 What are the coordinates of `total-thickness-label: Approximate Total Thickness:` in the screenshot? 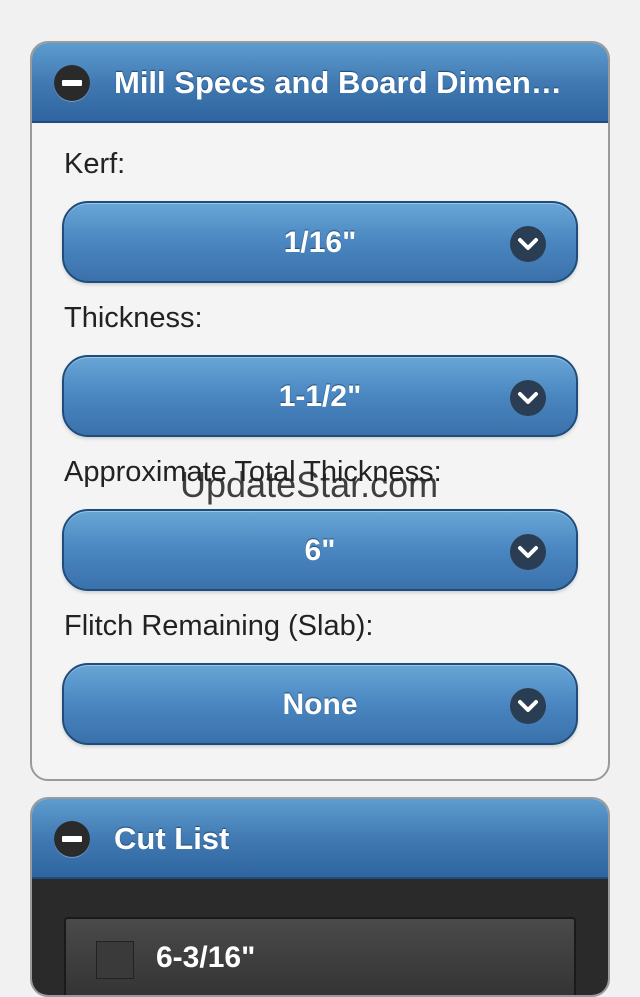 It's located at (253, 472).